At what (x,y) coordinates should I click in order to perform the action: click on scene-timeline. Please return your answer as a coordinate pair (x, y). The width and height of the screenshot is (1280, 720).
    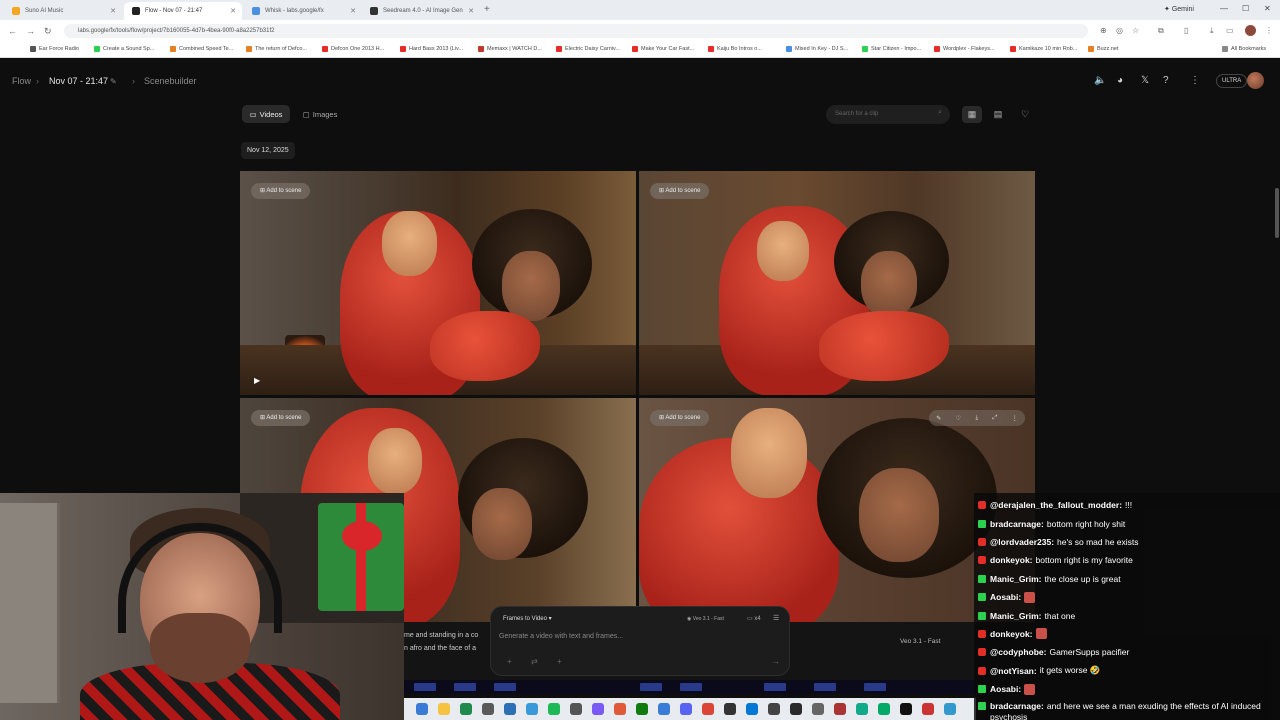
    Looking at the image, I should click on (690, 687).